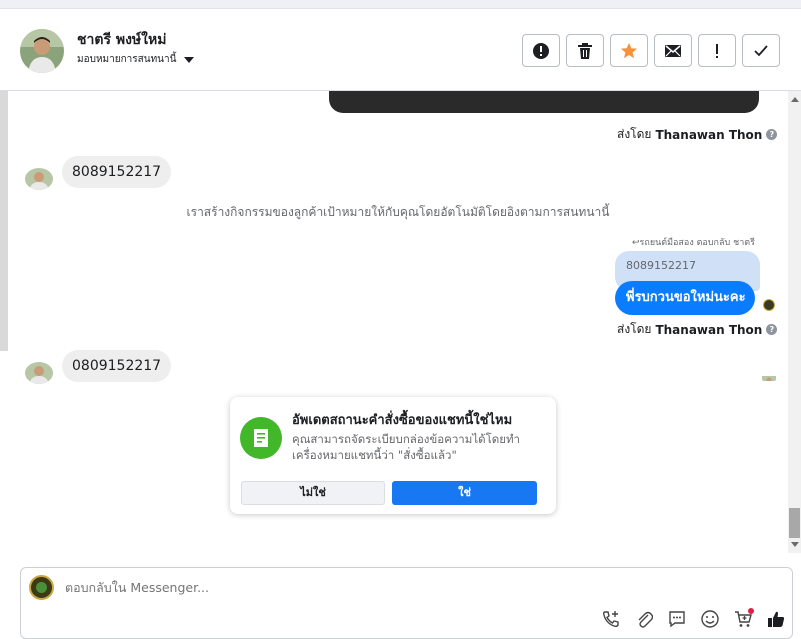  I want to click on reply-composer, so click(406, 603).